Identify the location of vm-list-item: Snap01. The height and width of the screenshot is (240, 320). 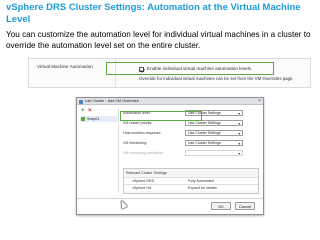
(98, 119).